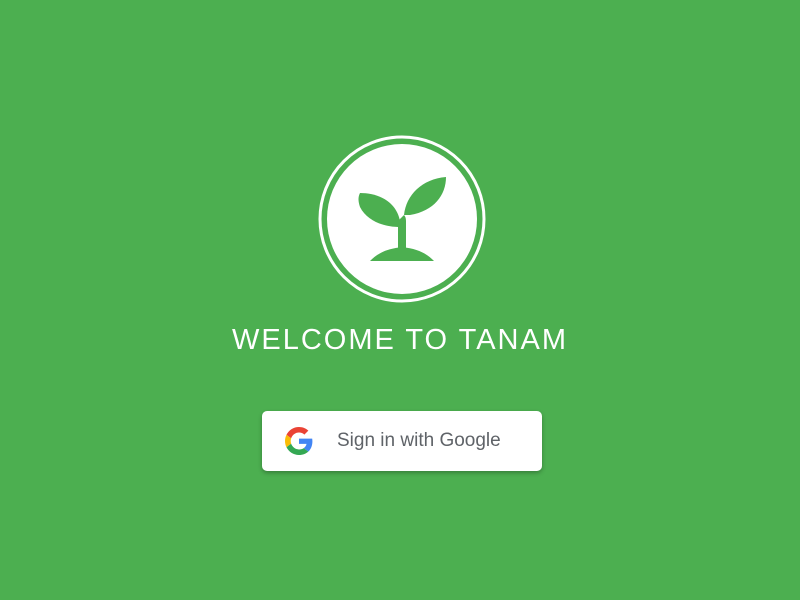 This screenshot has height=600, width=800. What do you see at coordinates (299, 441) in the screenshot?
I see `google-icon` at bounding box center [299, 441].